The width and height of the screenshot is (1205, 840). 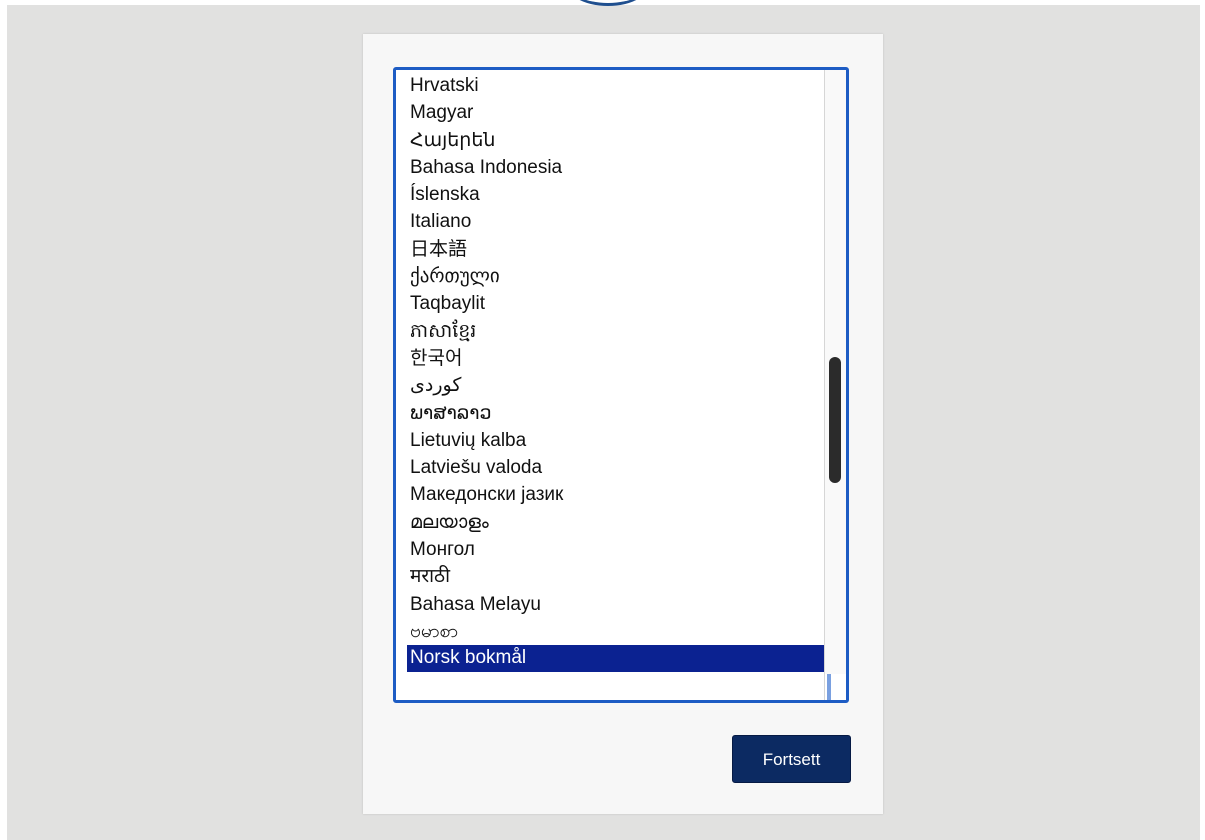 What do you see at coordinates (610, 576) in the screenshot?
I see `language-option: मराठी` at bounding box center [610, 576].